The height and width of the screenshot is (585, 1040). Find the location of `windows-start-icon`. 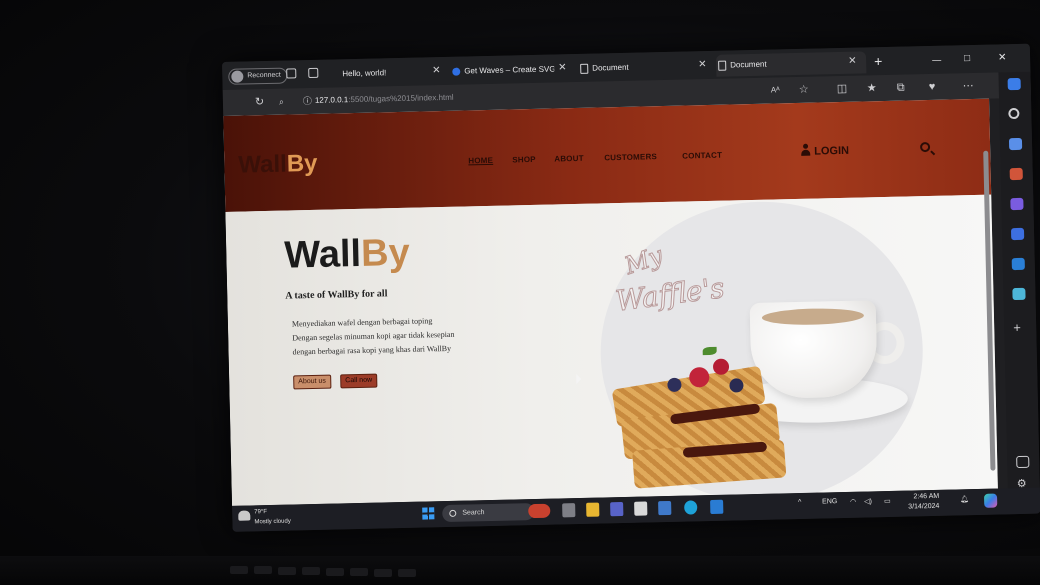

windows-start-icon is located at coordinates (428, 513).